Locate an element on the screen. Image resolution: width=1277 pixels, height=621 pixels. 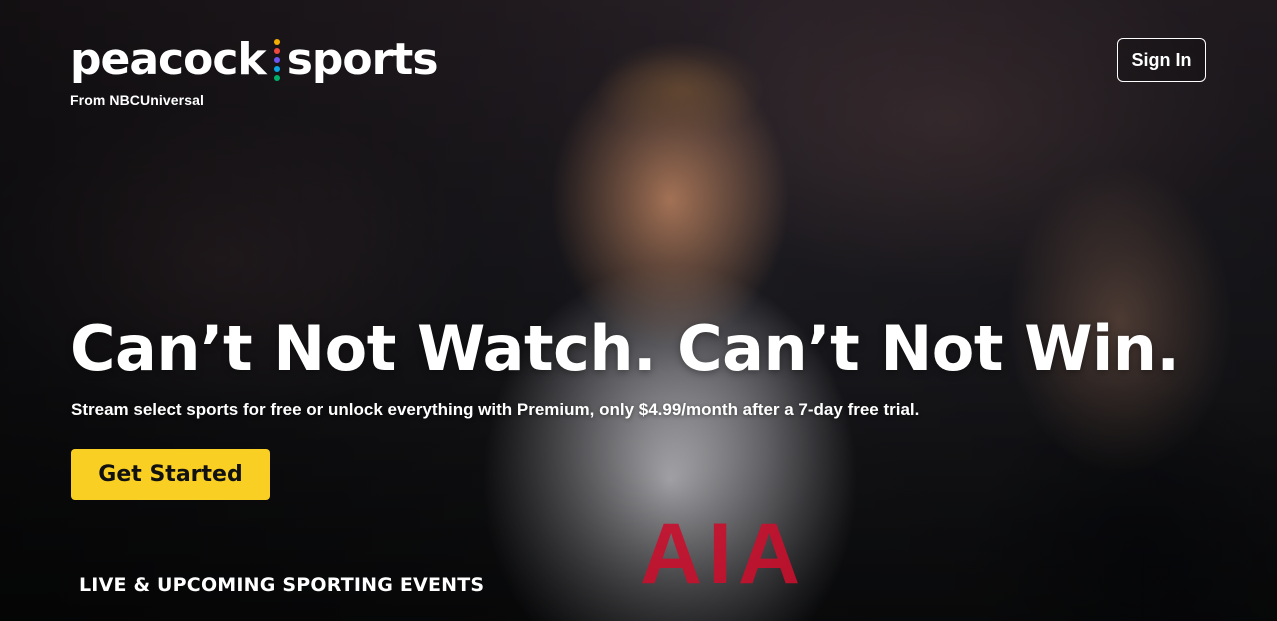
logo-dot-yellow is located at coordinates (276, 42).